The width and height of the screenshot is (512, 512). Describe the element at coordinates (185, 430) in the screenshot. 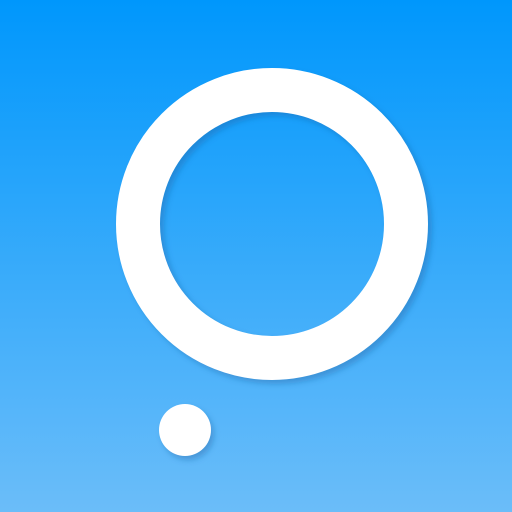

I see `dot` at that location.